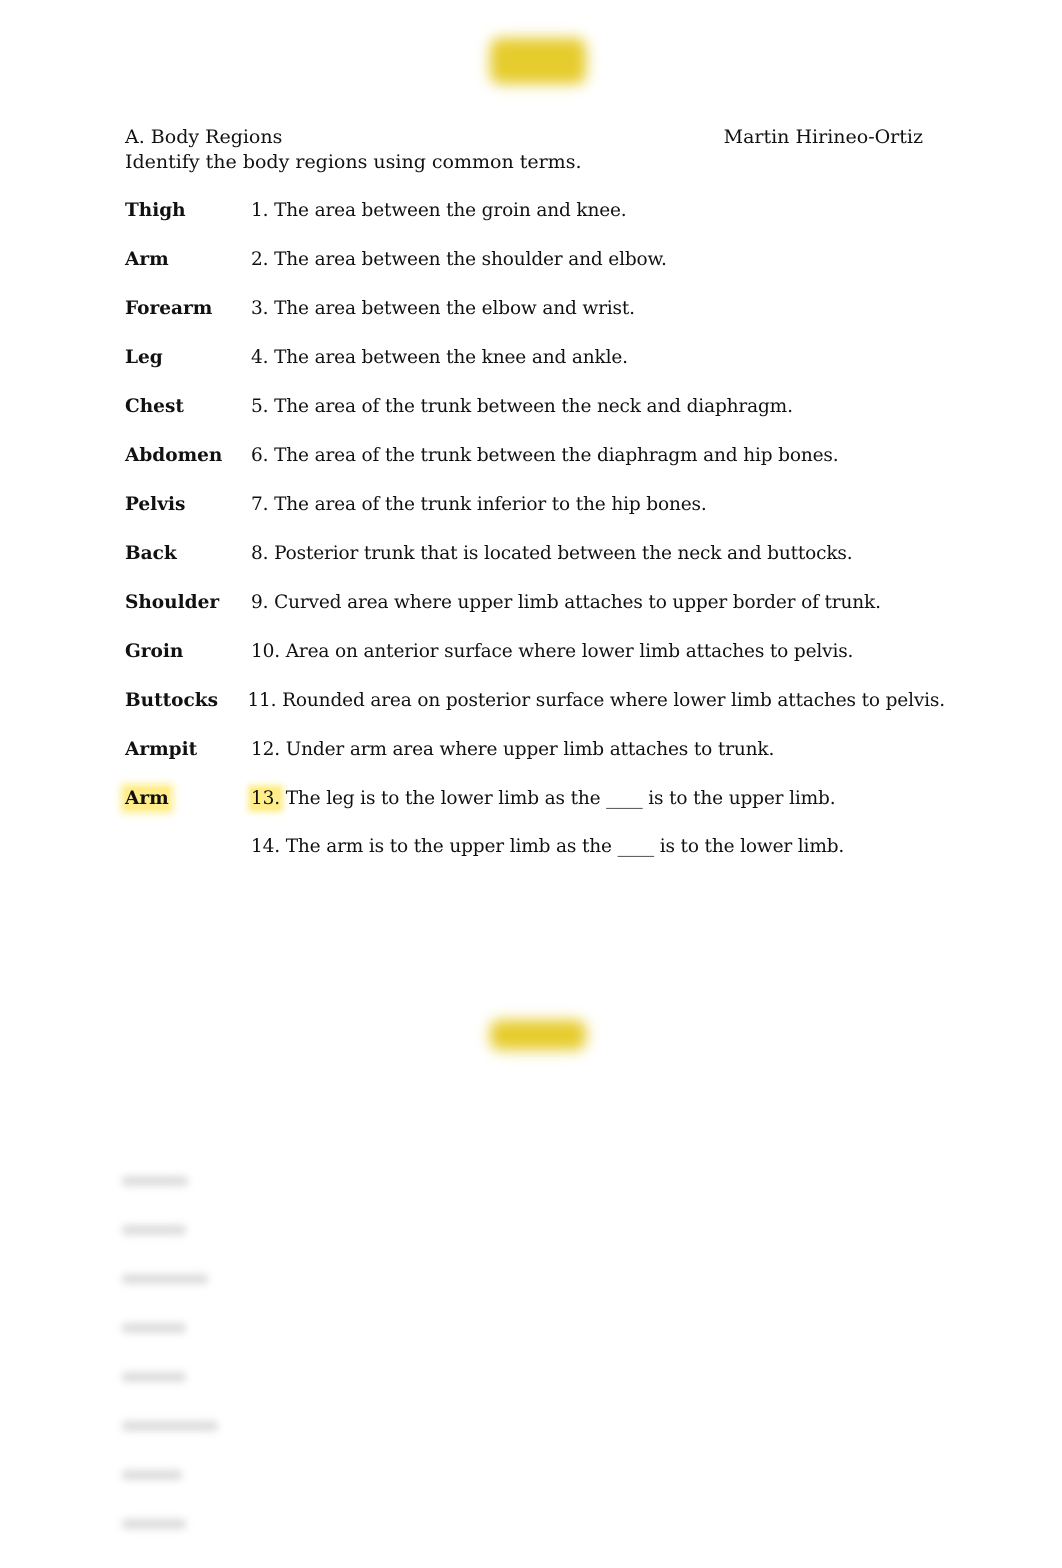  Describe the element at coordinates (448, 357) in the screenshot. I see `question-body: The area between the knee and ankle.` at that location.